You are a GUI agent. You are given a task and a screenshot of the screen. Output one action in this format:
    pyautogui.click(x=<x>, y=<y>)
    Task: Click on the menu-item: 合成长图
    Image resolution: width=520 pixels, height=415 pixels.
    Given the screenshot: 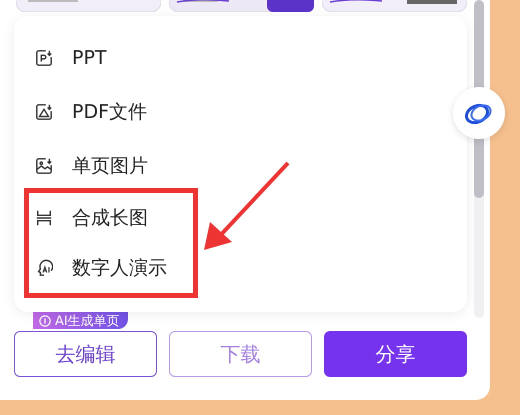 What is the action you would take?
    pyautogui.click(x=93, y=218)
    